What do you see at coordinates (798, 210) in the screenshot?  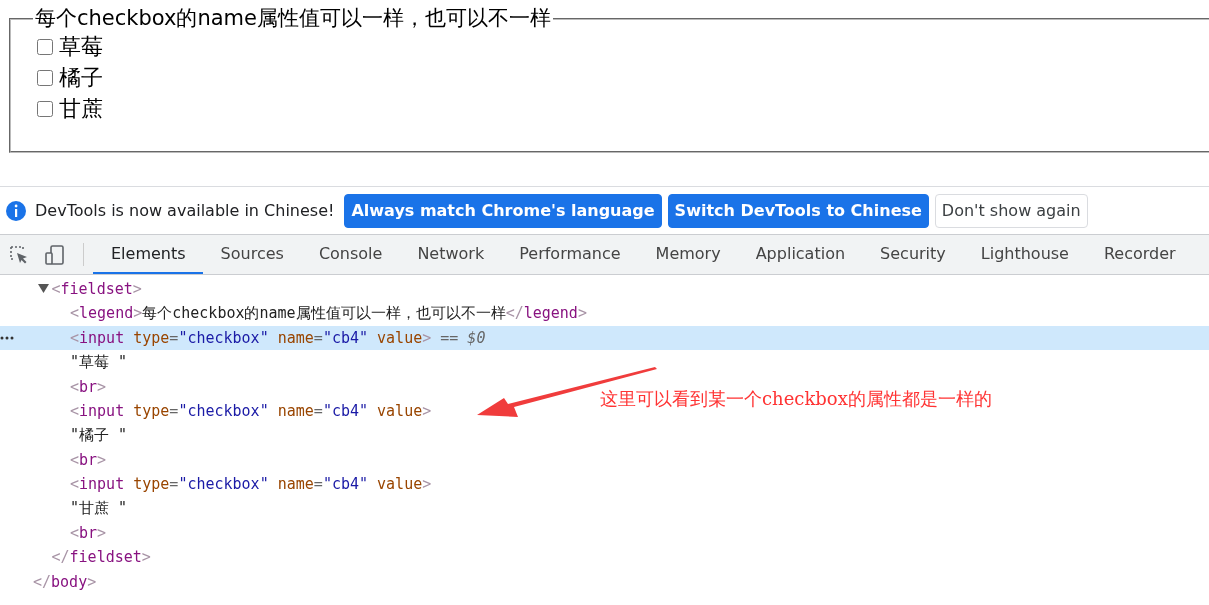 I see `infobar-button: Switch DevTools to Chinese` at bounding box center [798, 210].